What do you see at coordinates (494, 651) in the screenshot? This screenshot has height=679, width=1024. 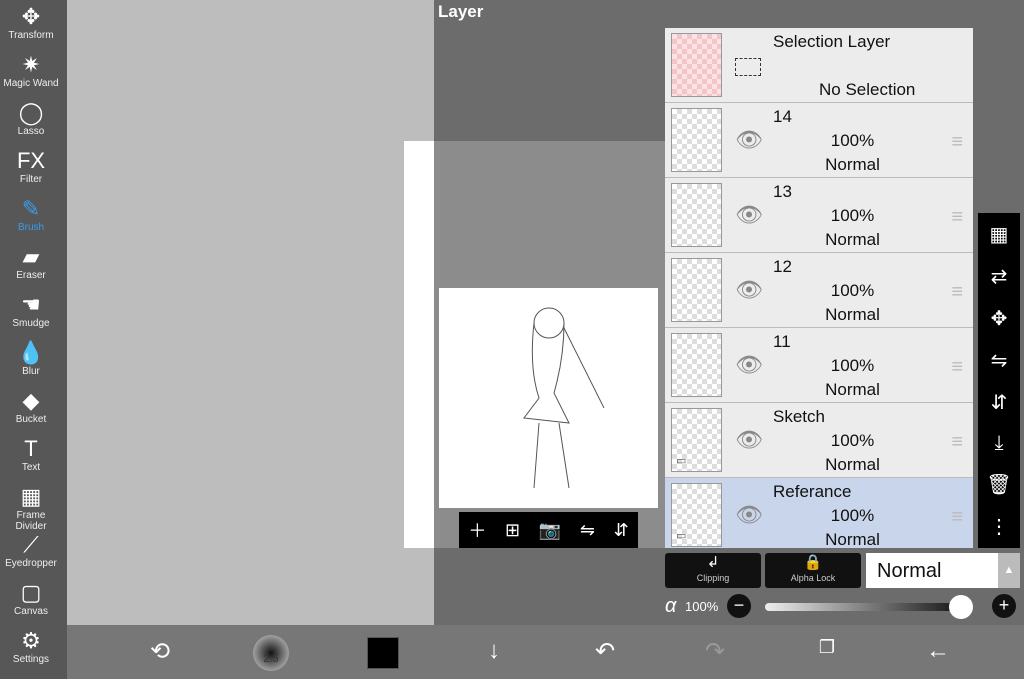 I see `down-arrow-icon: ↓` at bounding box center [494, 651].